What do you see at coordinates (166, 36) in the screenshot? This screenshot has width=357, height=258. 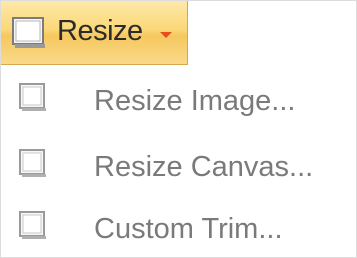 I see `chevron-down-icon` at bounding box center [166, 36].